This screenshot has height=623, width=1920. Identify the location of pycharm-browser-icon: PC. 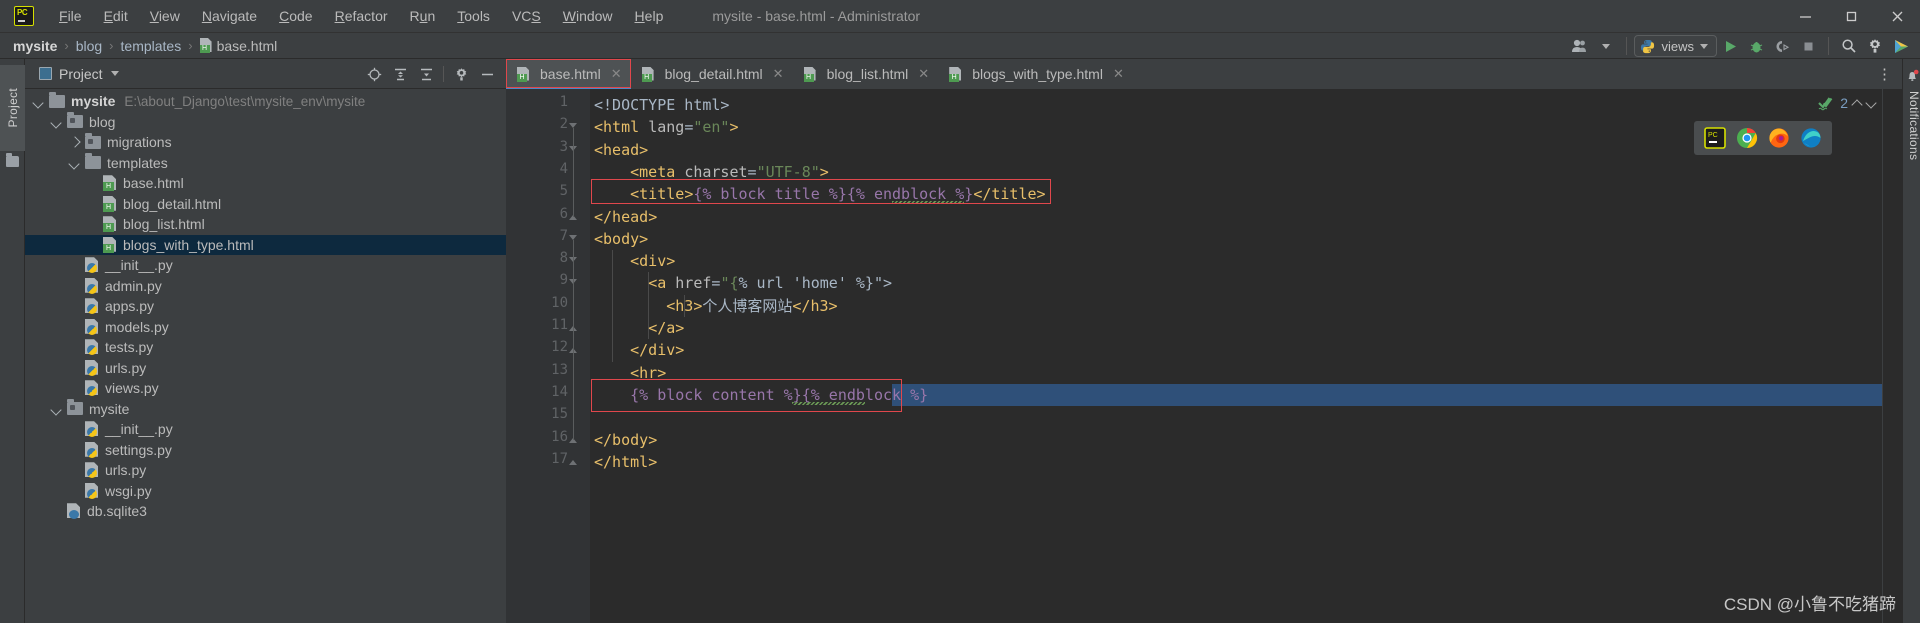
(1715, 138).